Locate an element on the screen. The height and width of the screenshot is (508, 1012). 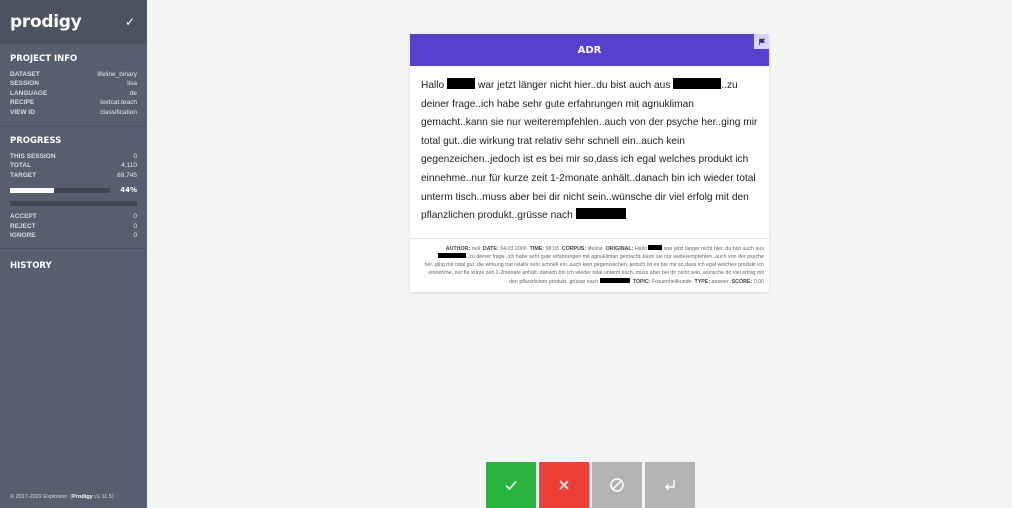
progress-bar is located at coordinates (60, 190).